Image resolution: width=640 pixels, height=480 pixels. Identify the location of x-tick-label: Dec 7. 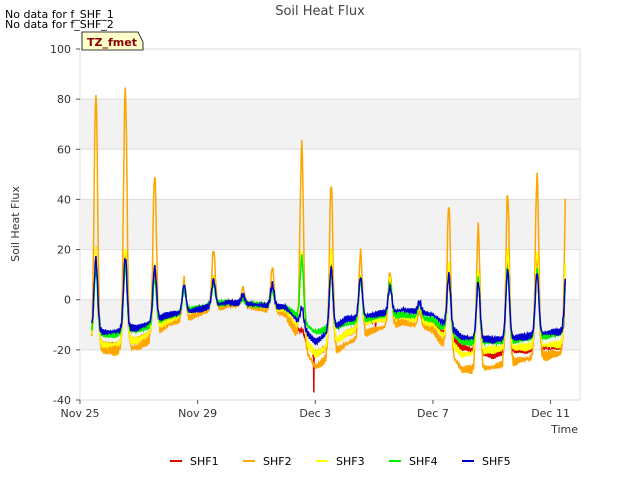
(433, 413).